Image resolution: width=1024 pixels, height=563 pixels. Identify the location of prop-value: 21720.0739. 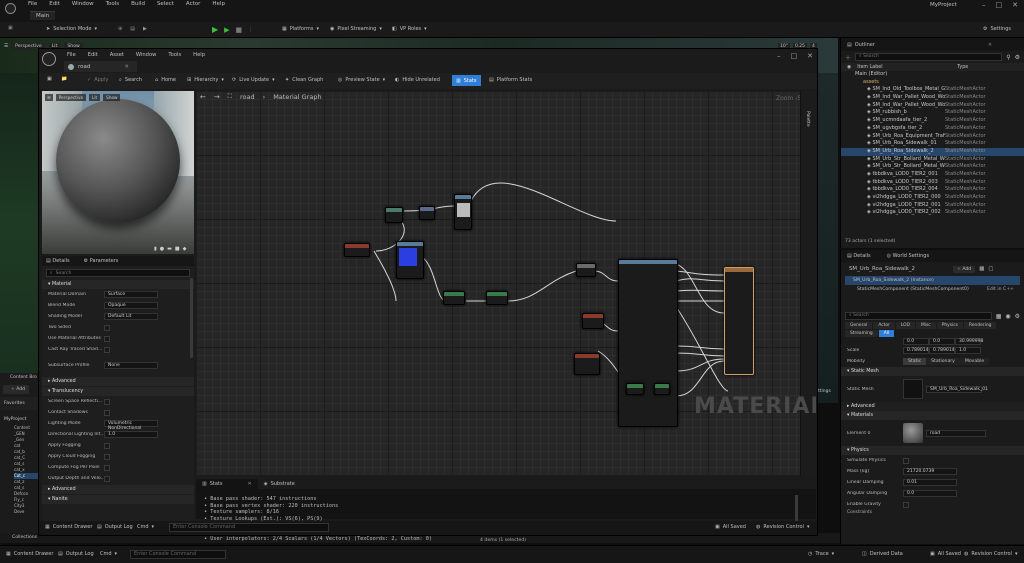
(930, 471).